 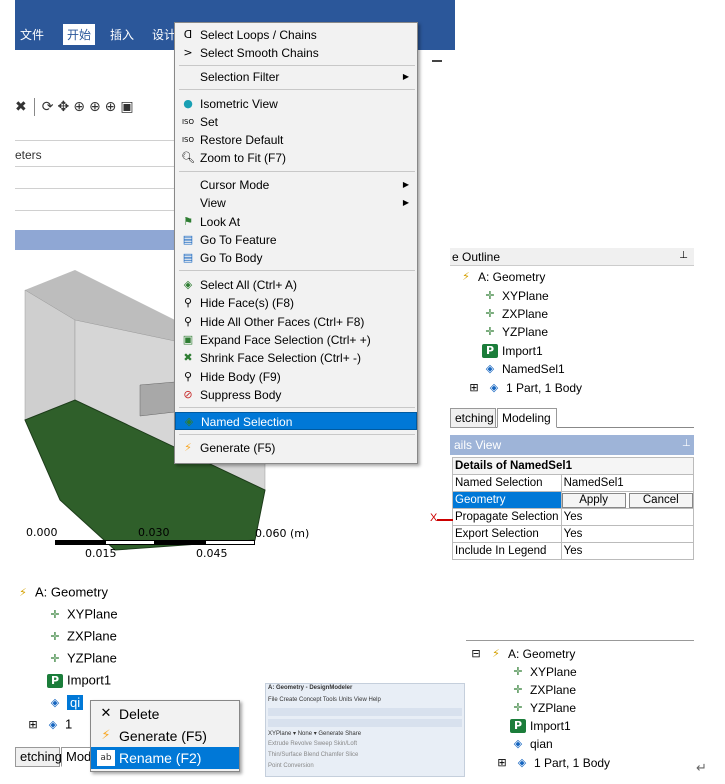 What do you see at coordinates (296, 122) in the screenshot?
I see `menu-set: ISO Set` at bounding box center [296, 122].